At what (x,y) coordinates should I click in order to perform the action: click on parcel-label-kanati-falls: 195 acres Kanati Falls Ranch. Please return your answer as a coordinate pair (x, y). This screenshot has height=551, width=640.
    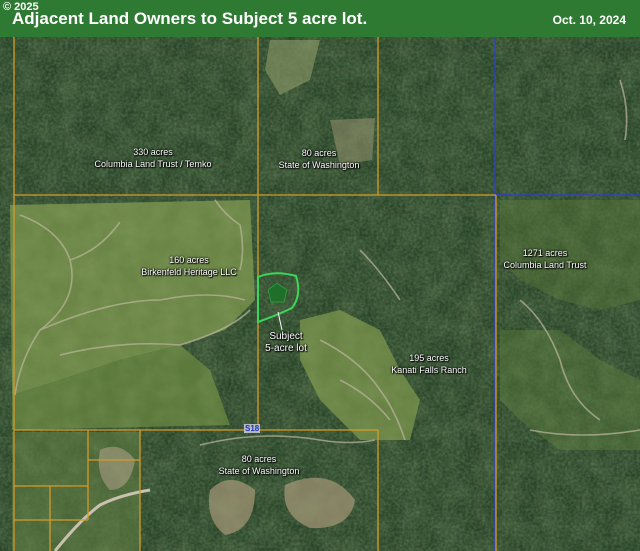
    Looking at the image, I should click on (429, 364).